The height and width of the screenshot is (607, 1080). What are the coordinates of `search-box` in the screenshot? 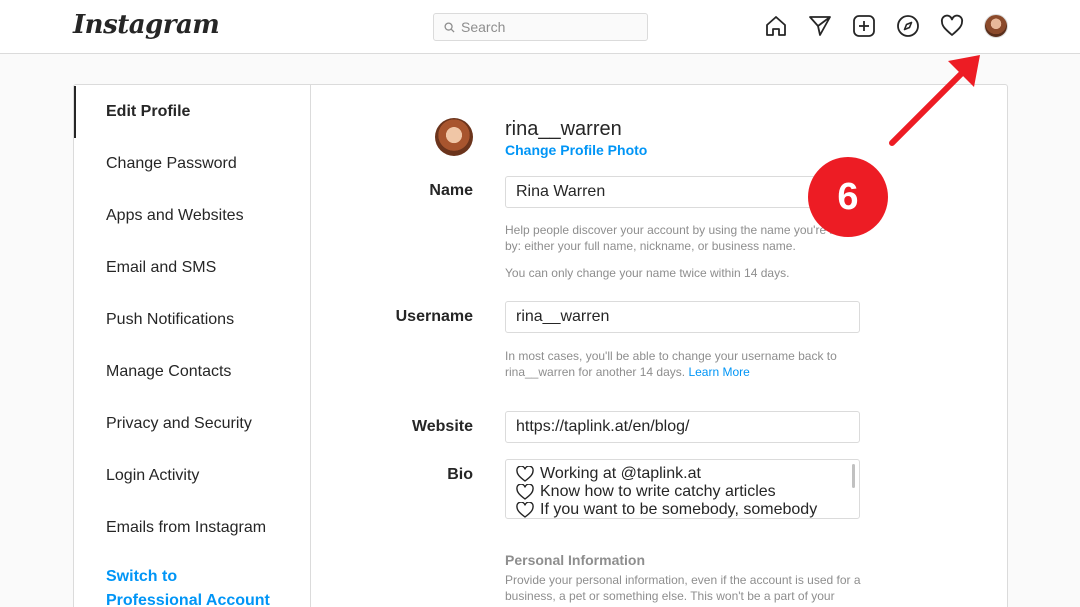 It's located at (540, 27).